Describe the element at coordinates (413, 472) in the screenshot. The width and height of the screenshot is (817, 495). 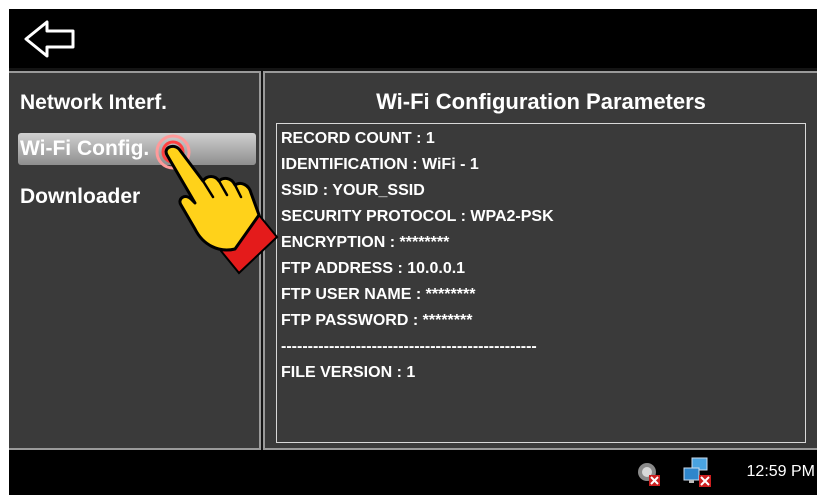
I see `taskbar: 12:59 PM` at that location.